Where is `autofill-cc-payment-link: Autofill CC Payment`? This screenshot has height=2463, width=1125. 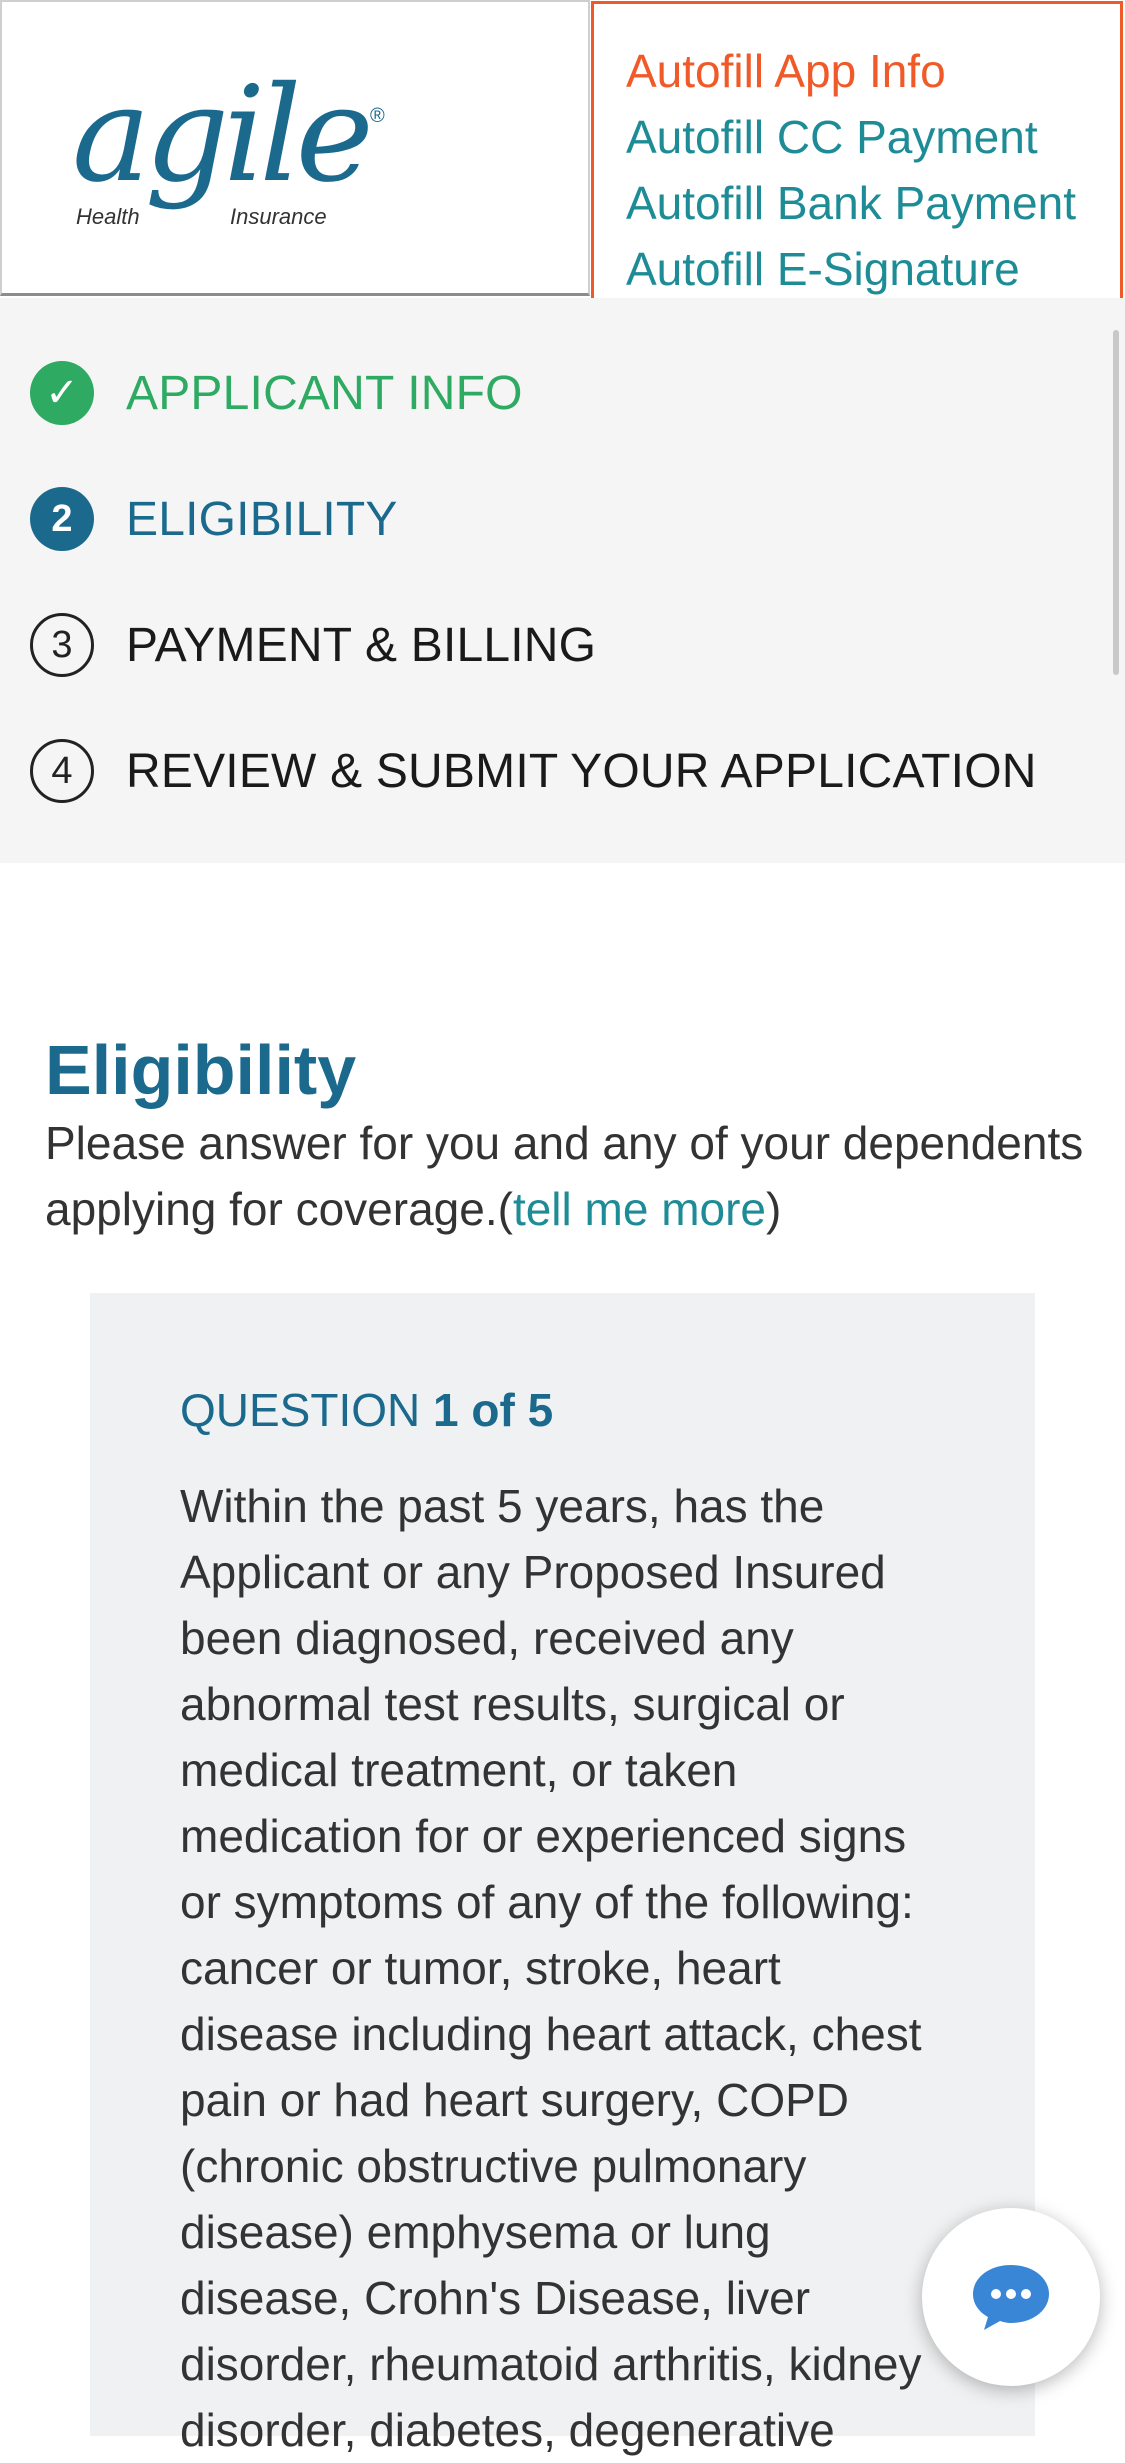 autofill-cc-payment-link: Autofill CC Payment is located at coordinates (873, 137).